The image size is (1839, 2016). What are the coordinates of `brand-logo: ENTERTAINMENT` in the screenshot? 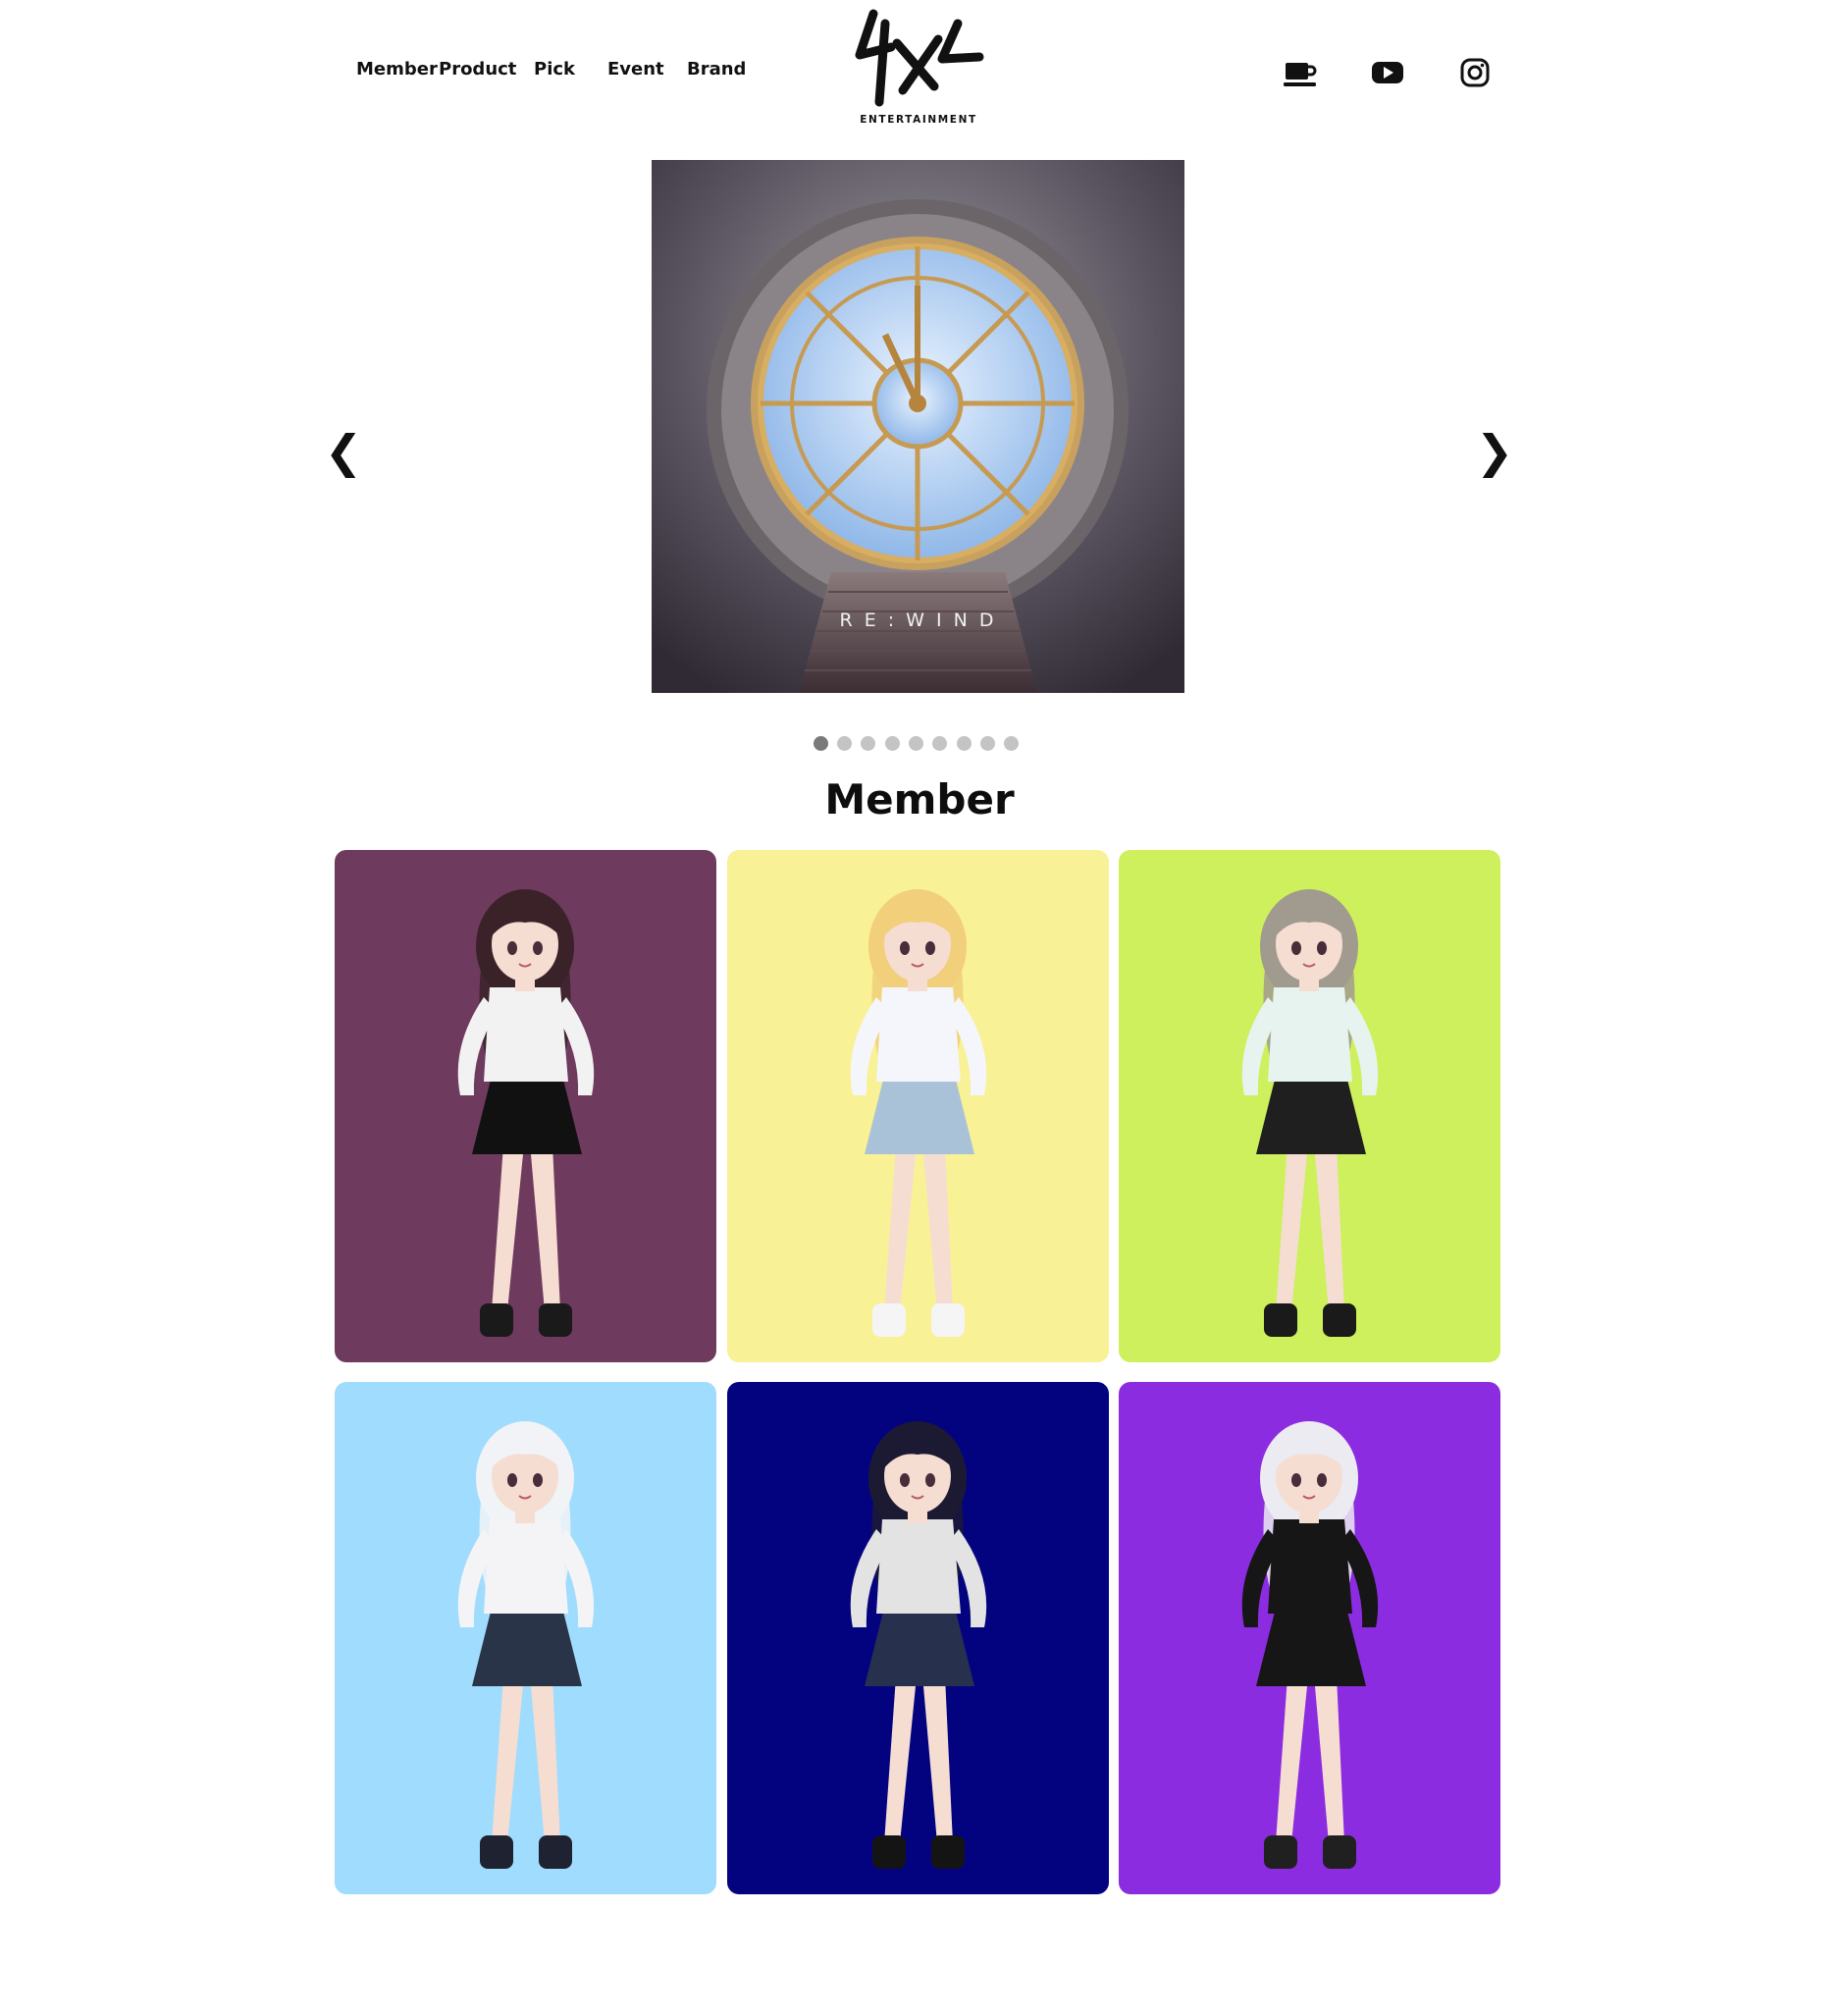 It's located at (919, 69).